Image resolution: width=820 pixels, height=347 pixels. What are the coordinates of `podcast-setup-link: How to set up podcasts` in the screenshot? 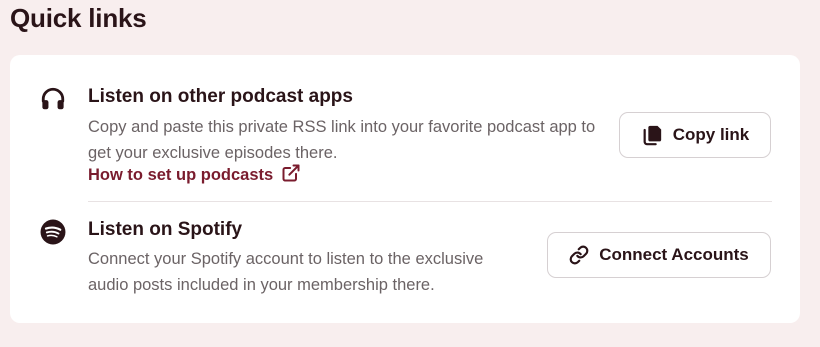 It's located at (194, 175).